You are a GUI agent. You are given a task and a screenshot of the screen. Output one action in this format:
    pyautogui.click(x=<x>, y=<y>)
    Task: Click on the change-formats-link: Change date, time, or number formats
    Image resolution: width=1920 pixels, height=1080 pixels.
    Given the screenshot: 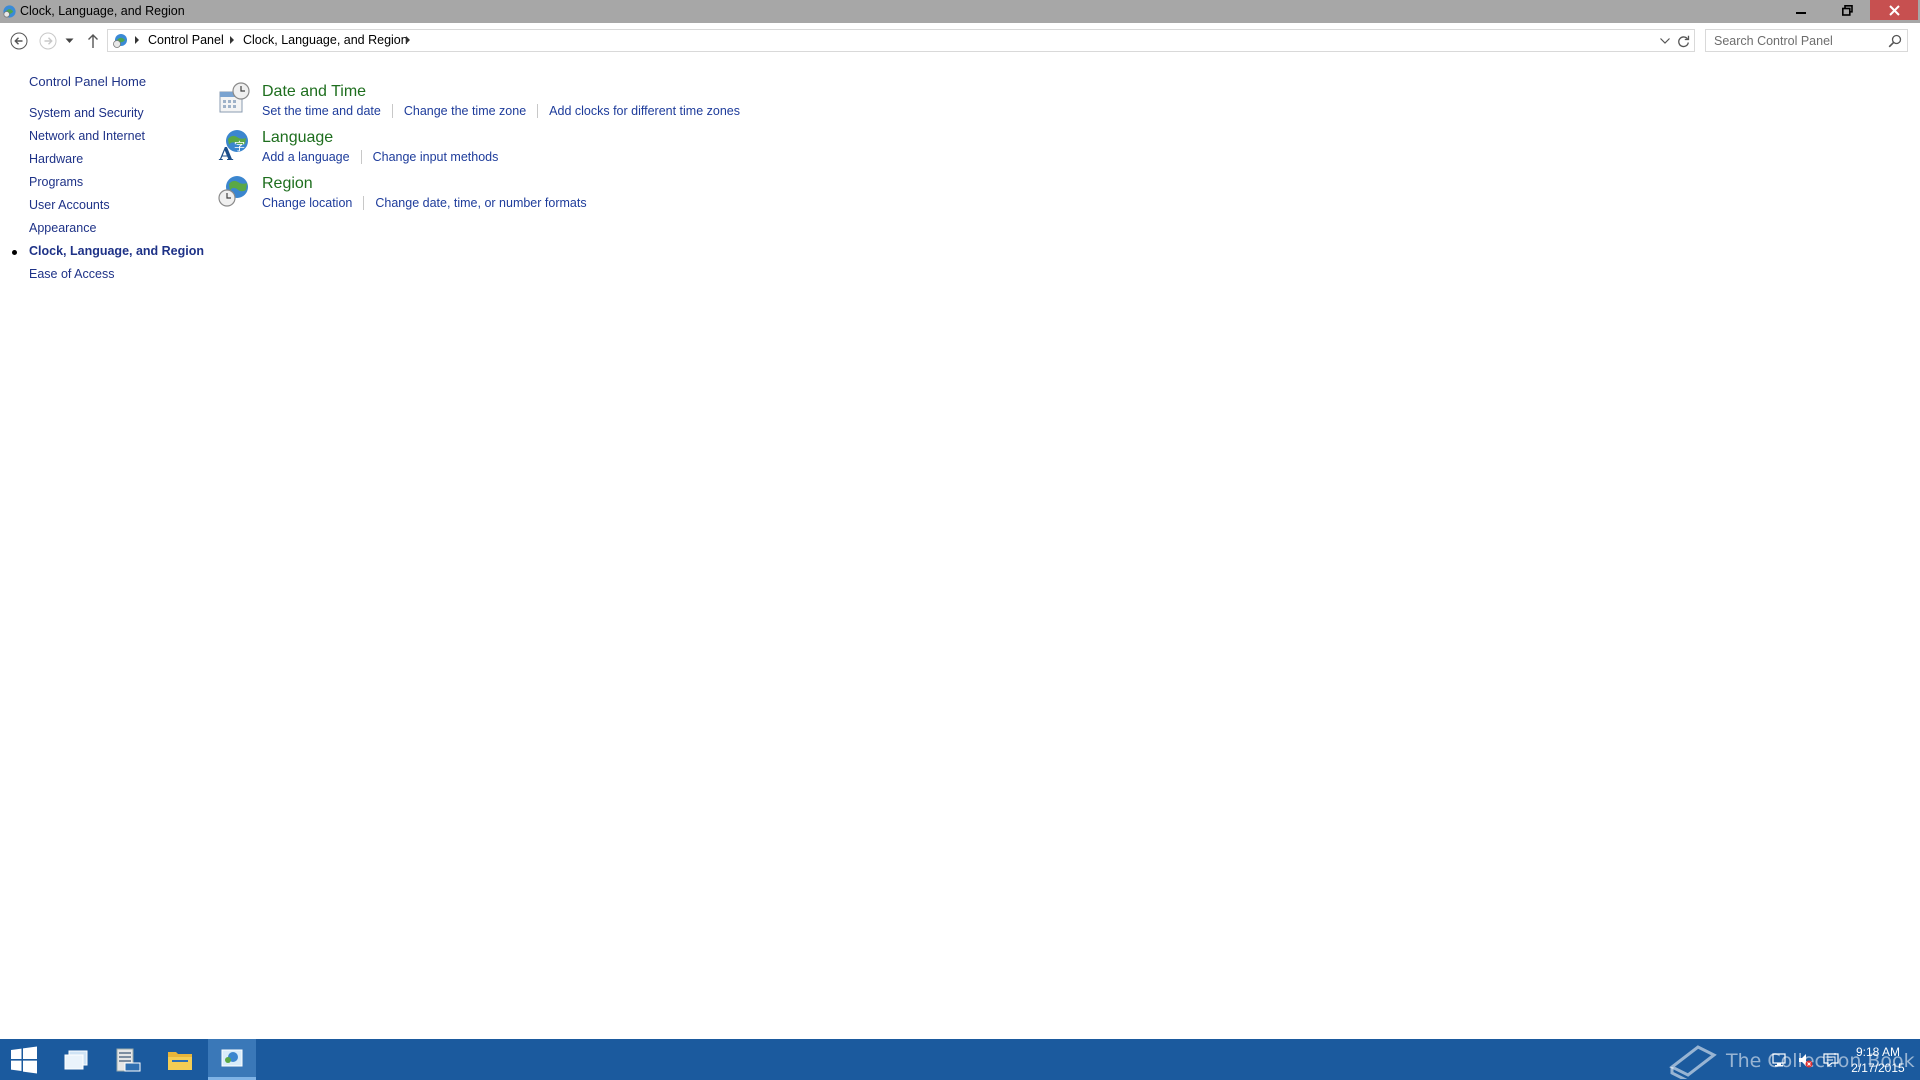 What is the action you would take?
    pyautogui.click(x=480, y=203)
    